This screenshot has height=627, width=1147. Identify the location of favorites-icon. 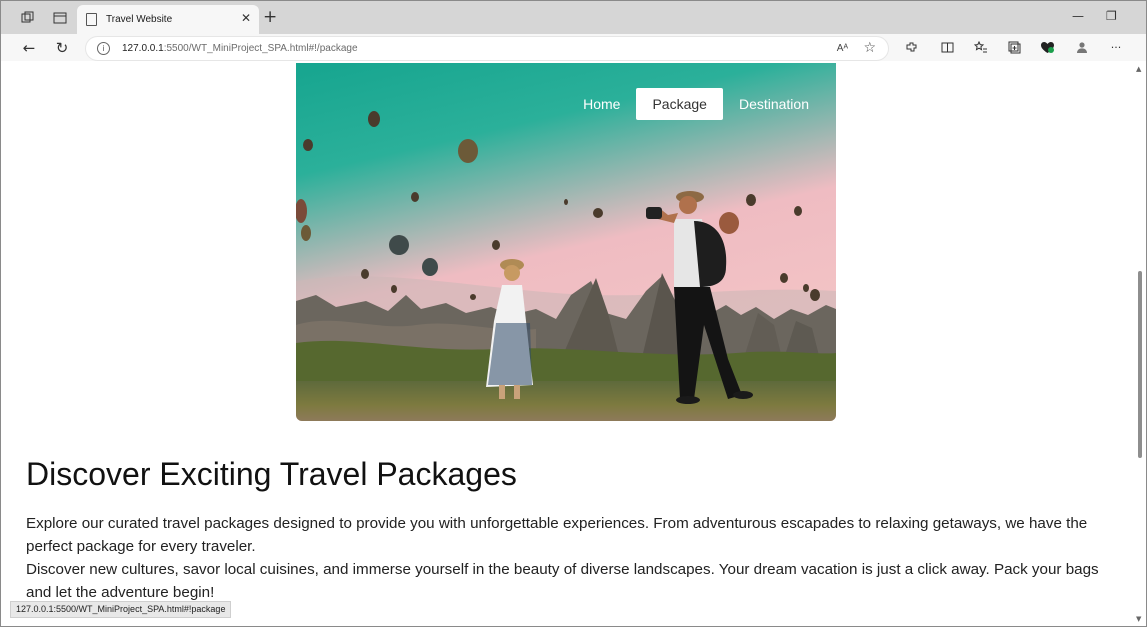
(981, 47).